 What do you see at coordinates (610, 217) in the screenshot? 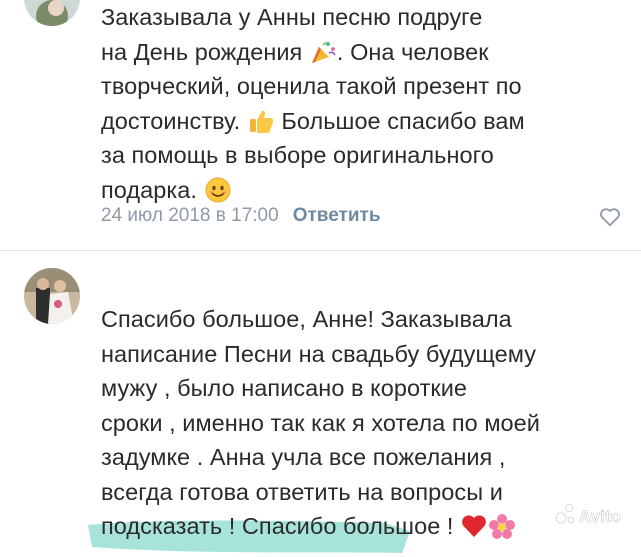
I see `heart-outline-icon` at bounding box center [610, 217].